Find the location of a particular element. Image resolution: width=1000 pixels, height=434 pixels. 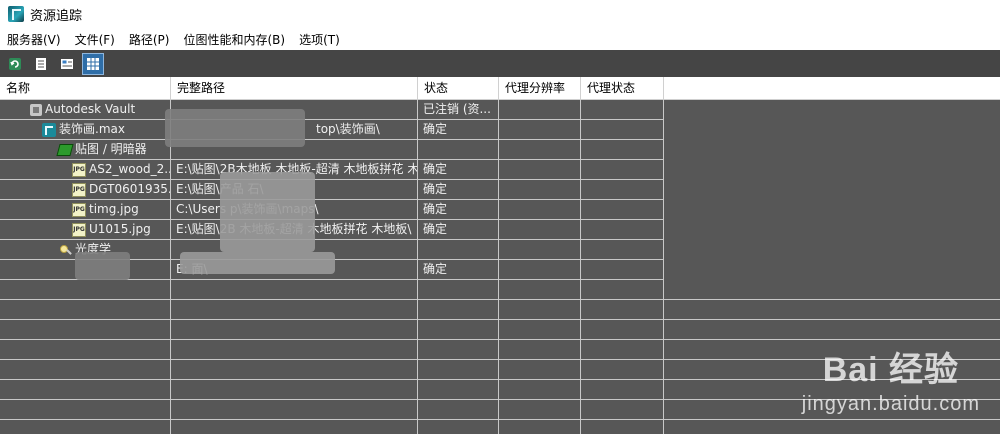

photometric-light-icon is located at coordinates (65, 250).